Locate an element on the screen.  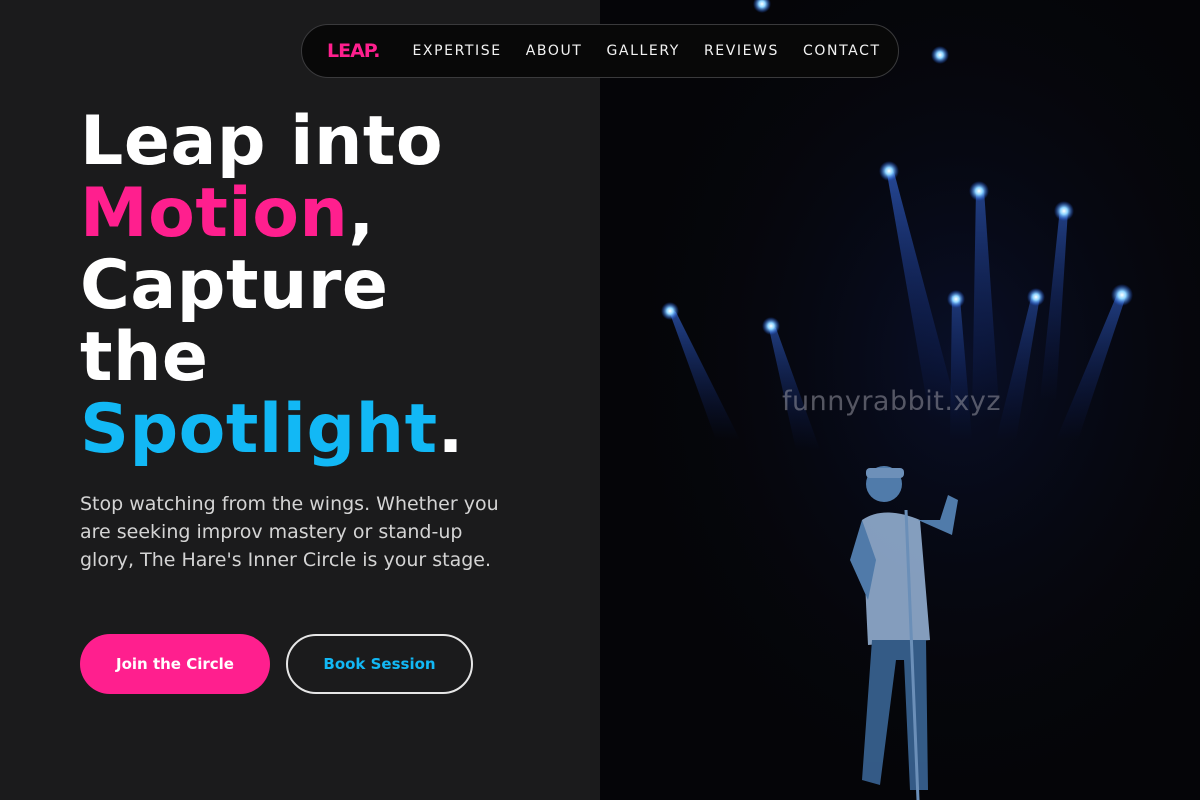
headline-highlight-motion: Motion is located at coordinates (214, 213).